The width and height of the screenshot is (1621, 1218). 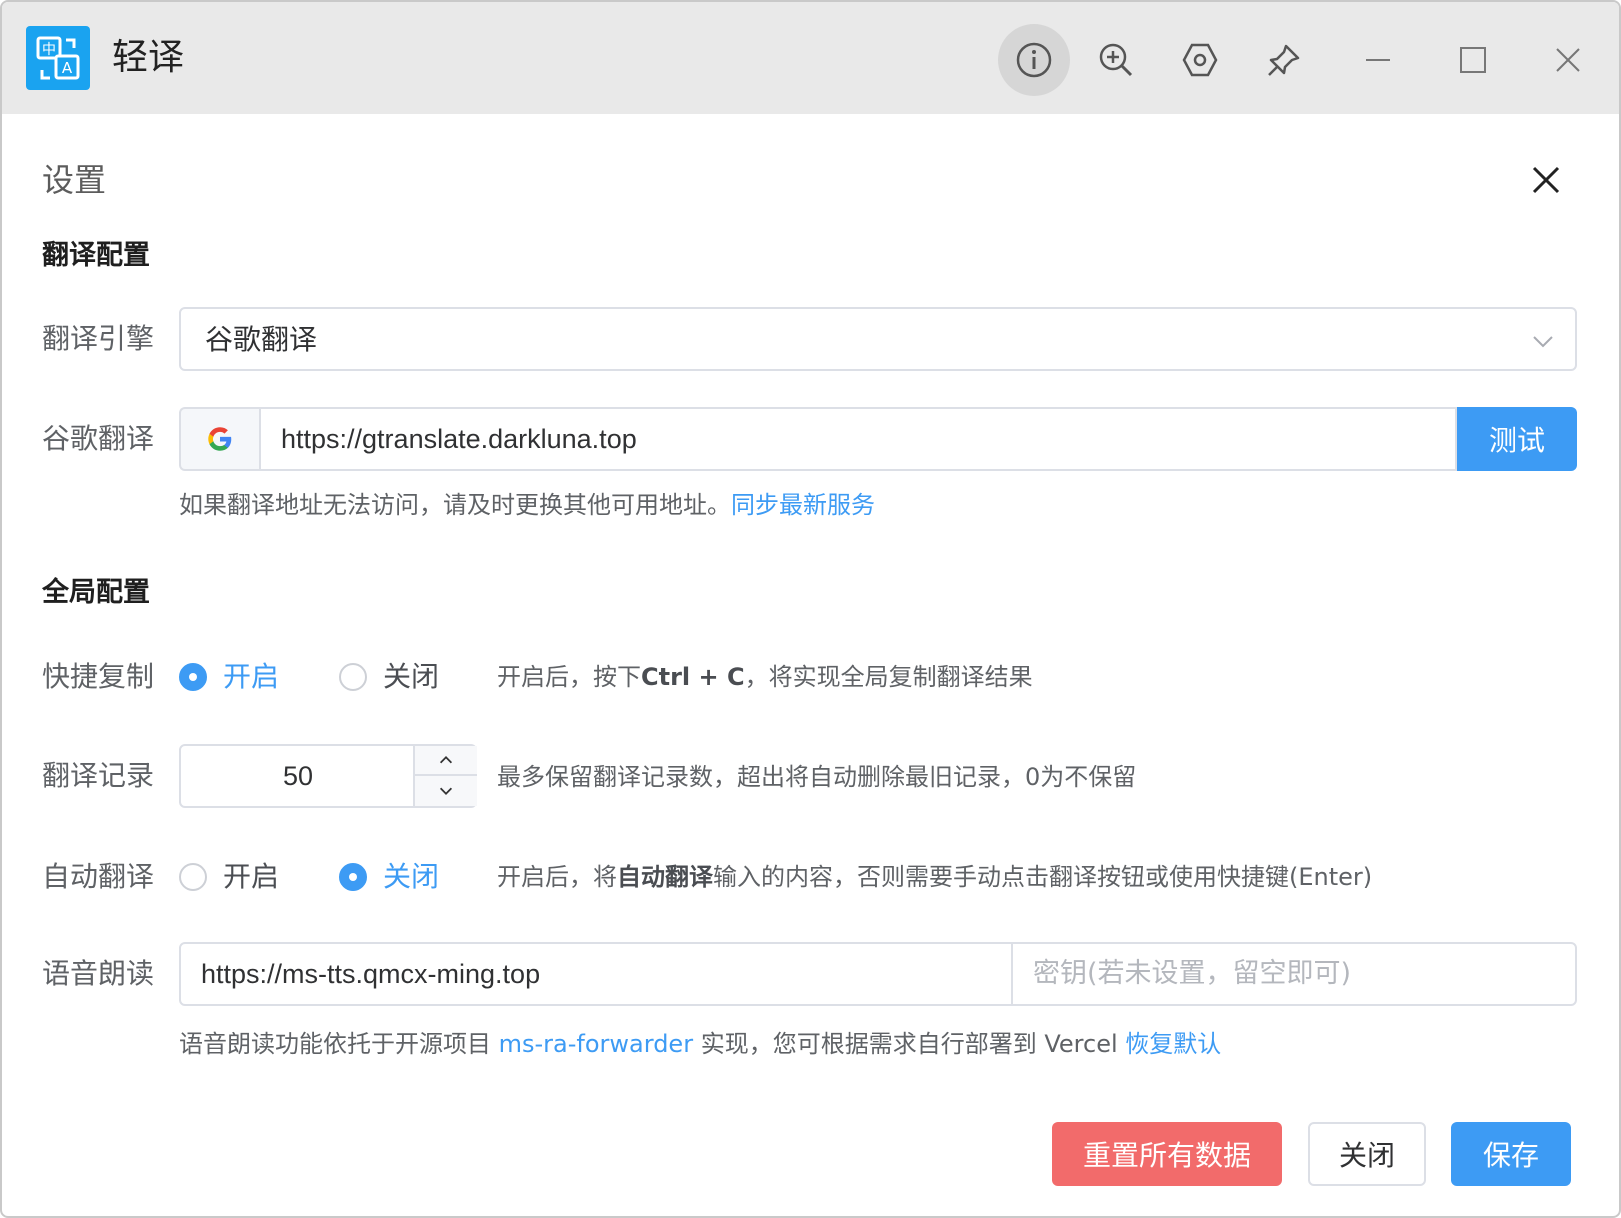 I want to click on quick-copy-desc: 开启后，按下Ctrl + C，将实现全局复制翻译结果, so click(x=765, y=677).